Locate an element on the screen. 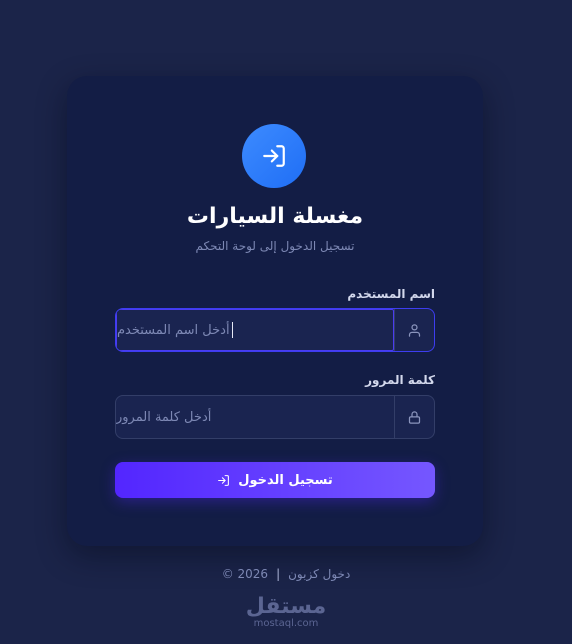 Image resolution: width=572 pixels, height=644 pixels. username-field: أدخل اسم المستخدم is located at coordinates (275, 330).